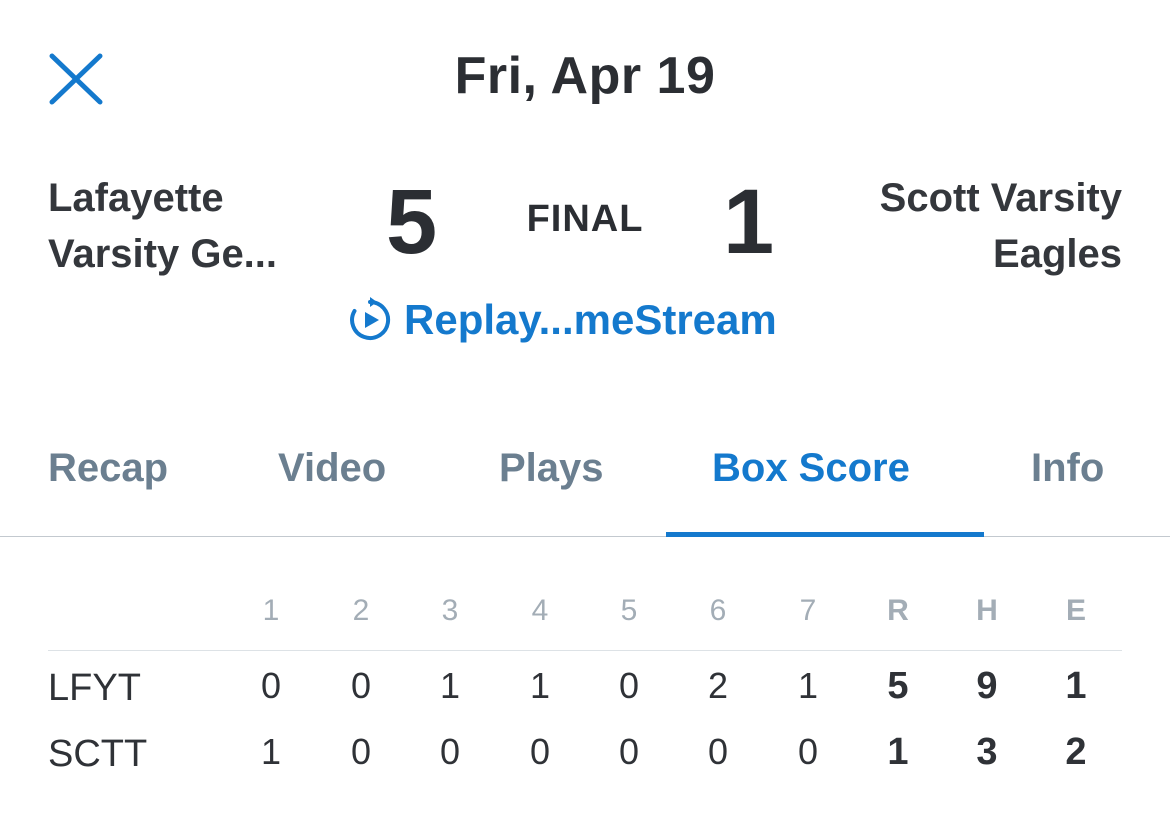  Describe the element at coordinates (718, 610) in the screenshot. I see `inning-header: 6` at that location.